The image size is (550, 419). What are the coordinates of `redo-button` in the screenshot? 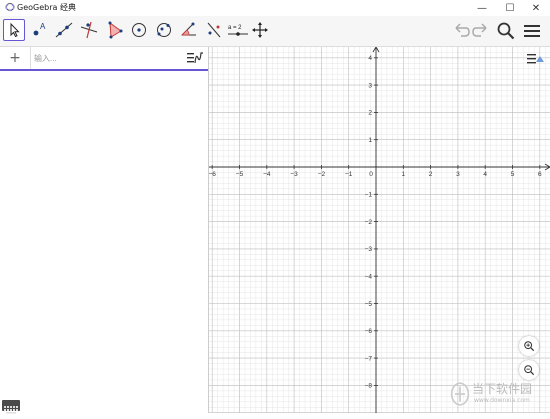 It's located at (481, 31).